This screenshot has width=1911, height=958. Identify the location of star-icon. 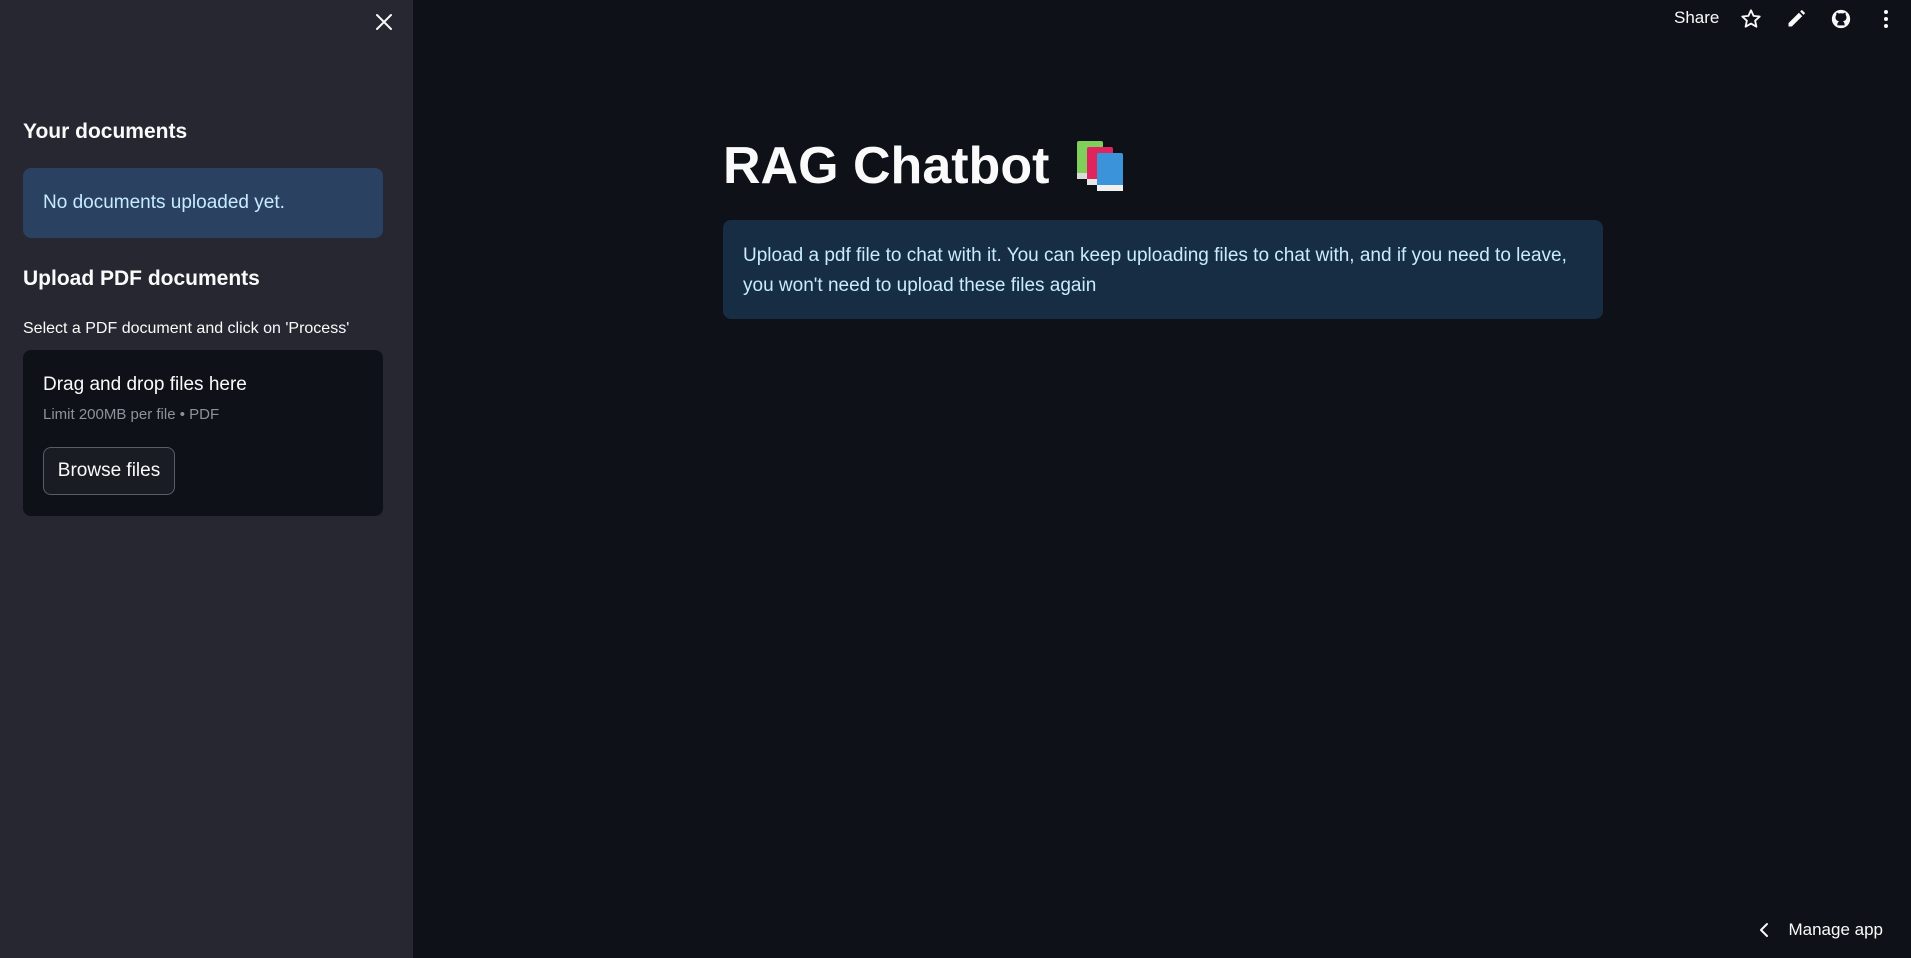
(1751, 18).